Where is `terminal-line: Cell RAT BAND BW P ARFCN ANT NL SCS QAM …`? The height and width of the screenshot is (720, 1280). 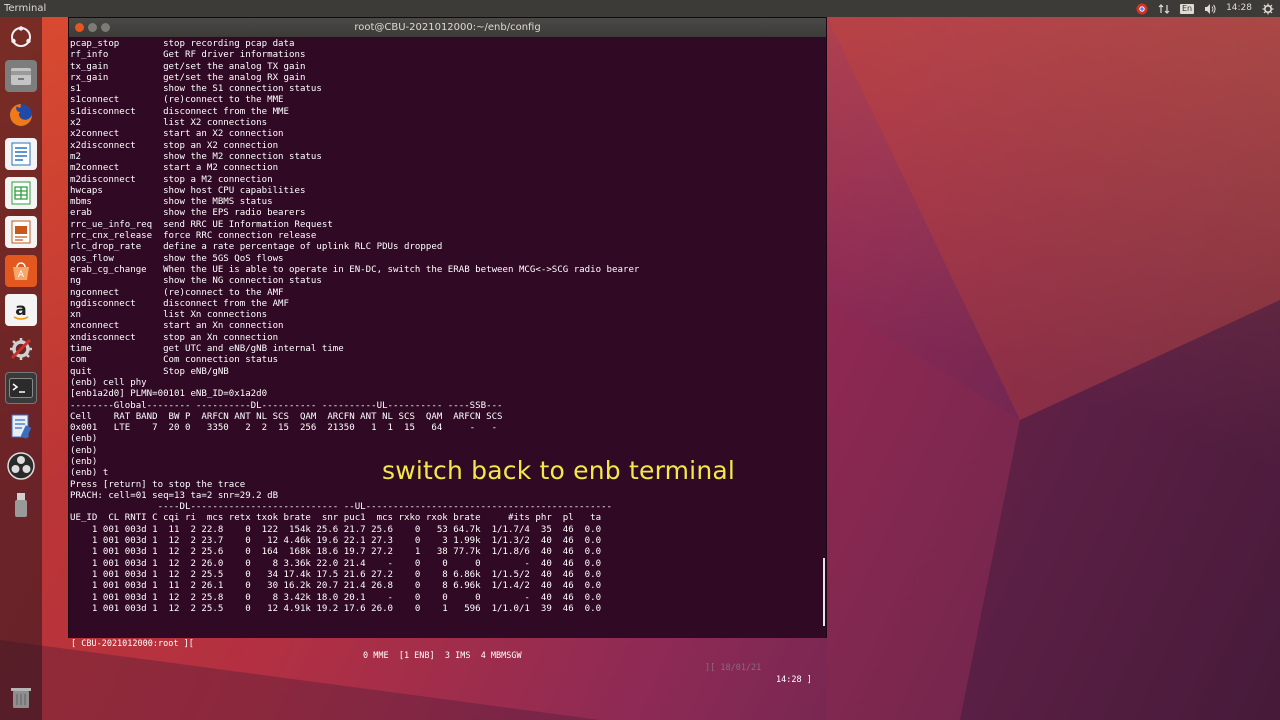 terminal-line: Cell RAT BAND BW P ARFCN ANT NL SCS QAM … is located at coordinates (286, 416).